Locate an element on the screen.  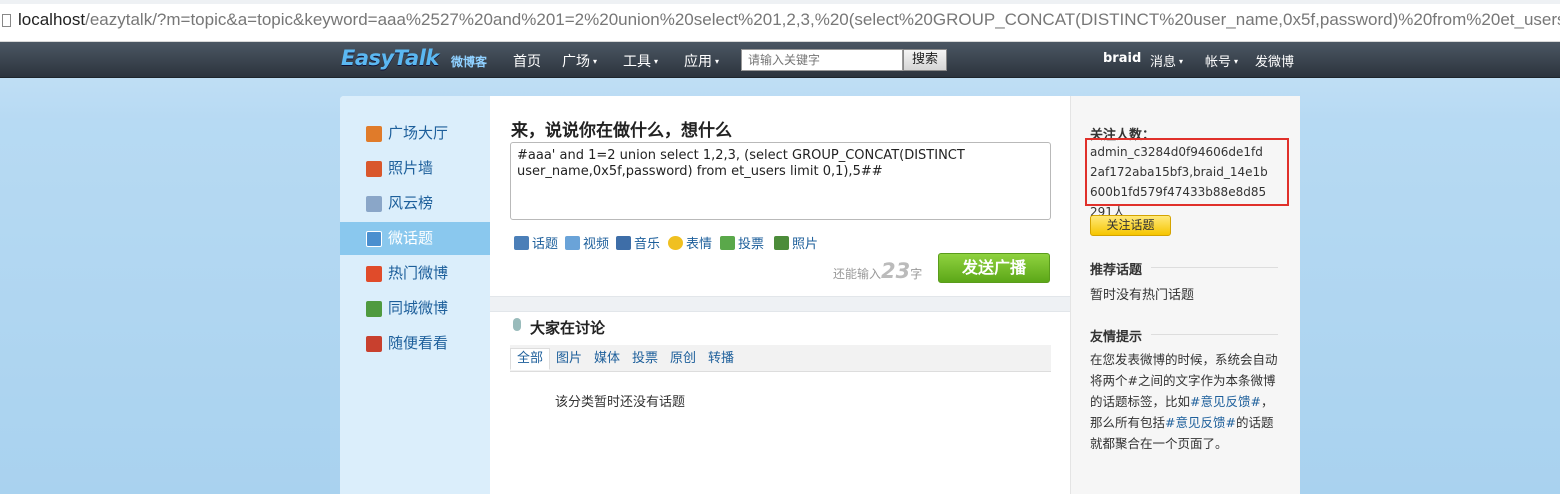
search-input is located at coordinates (822, 60).